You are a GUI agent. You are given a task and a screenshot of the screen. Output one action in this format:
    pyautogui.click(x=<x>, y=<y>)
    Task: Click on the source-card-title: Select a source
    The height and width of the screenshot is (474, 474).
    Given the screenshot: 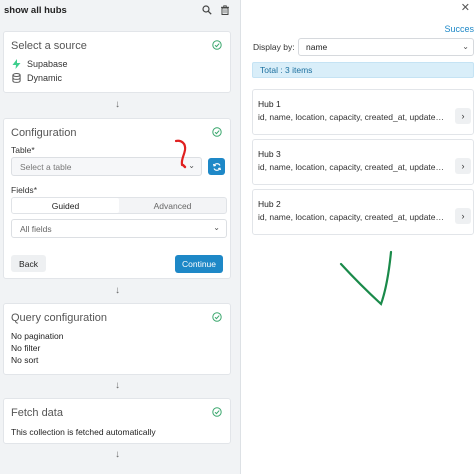 What is the action you would take?
    pyautogui.click(x=49, y=46)
    